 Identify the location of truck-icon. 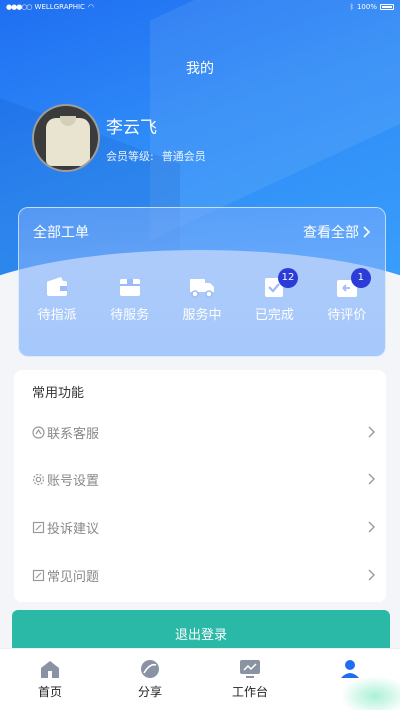
(201, 288).